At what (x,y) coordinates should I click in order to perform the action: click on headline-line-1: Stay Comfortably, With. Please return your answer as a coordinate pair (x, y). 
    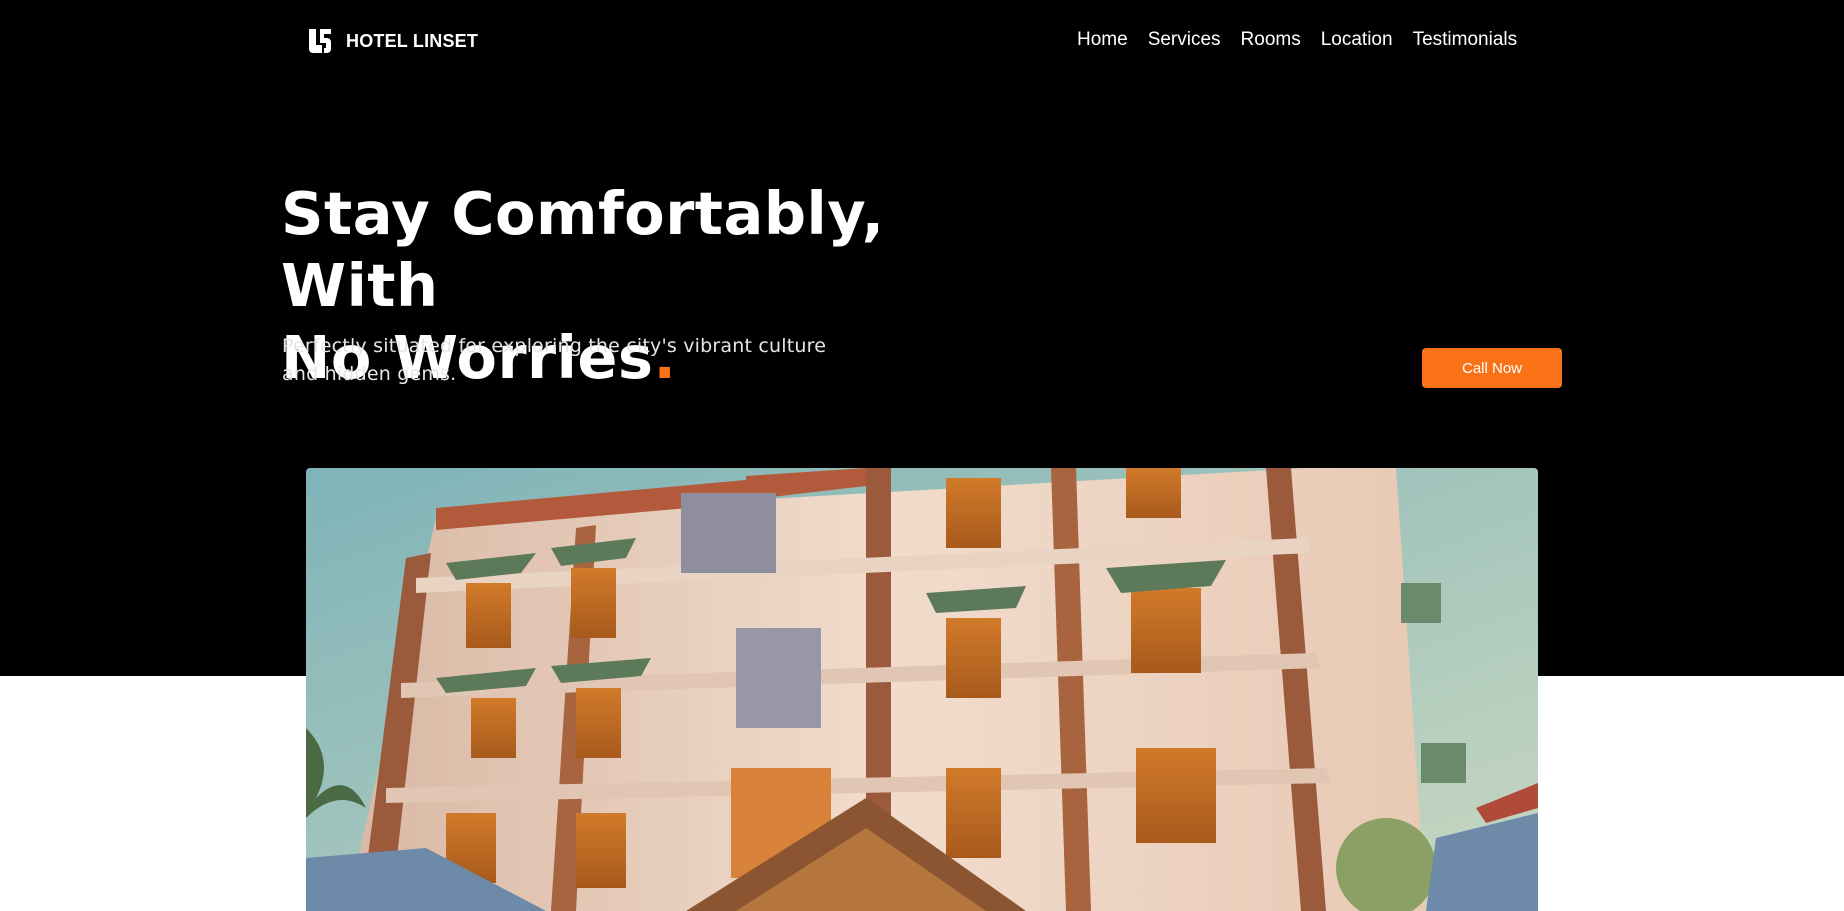
    Looking at the image, I should click on (583, 249).